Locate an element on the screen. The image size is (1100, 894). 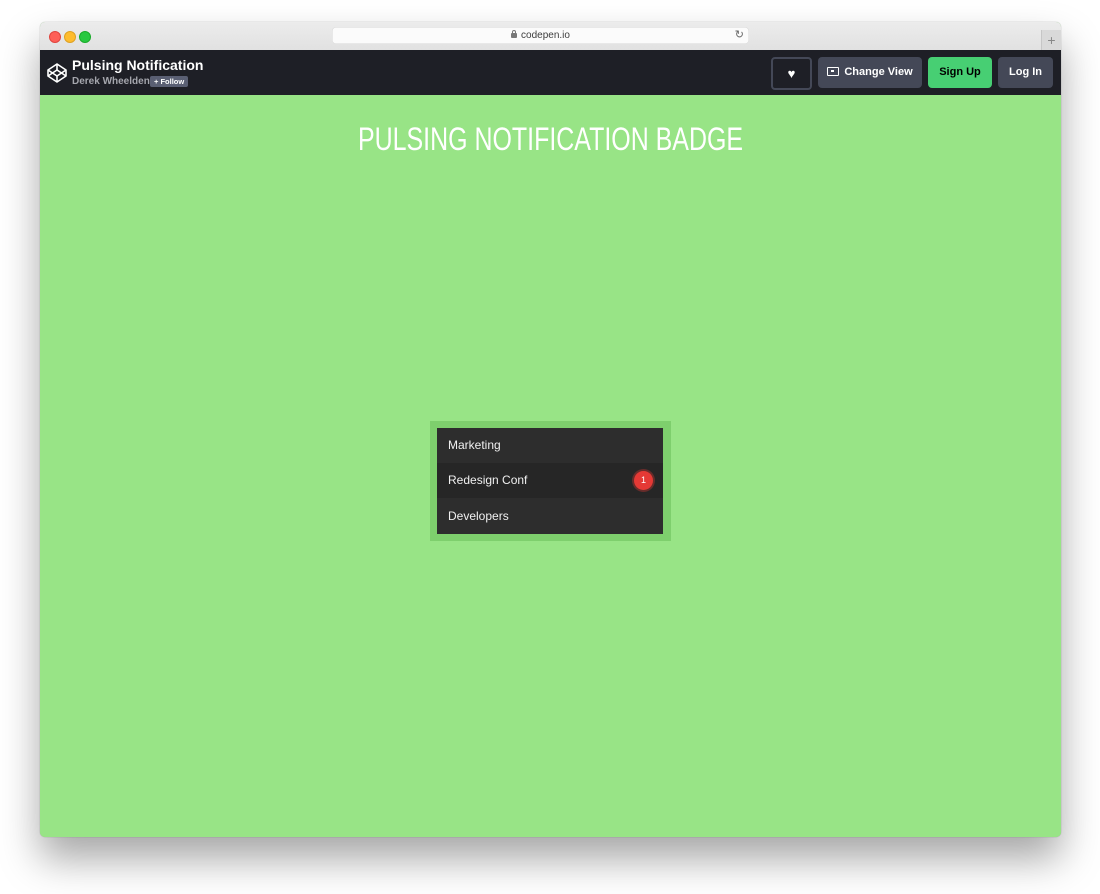
url-text: codepen.io is located at coordinates (545, 35).